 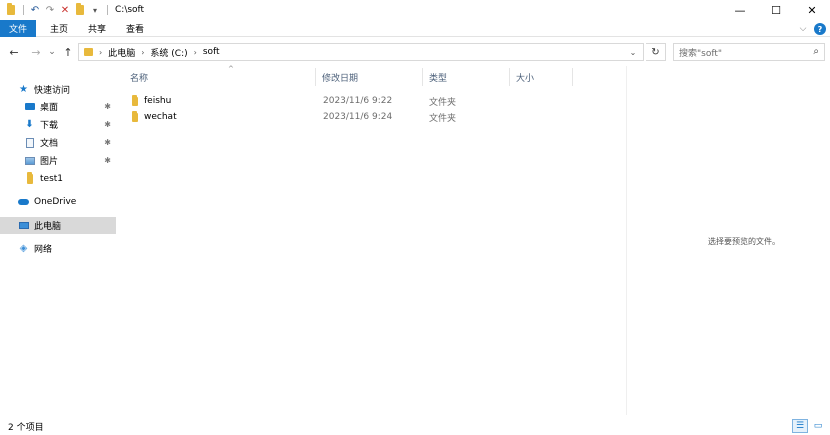 I want to click on sidebar-item-label: 桌面, so click(x=49, y=108).